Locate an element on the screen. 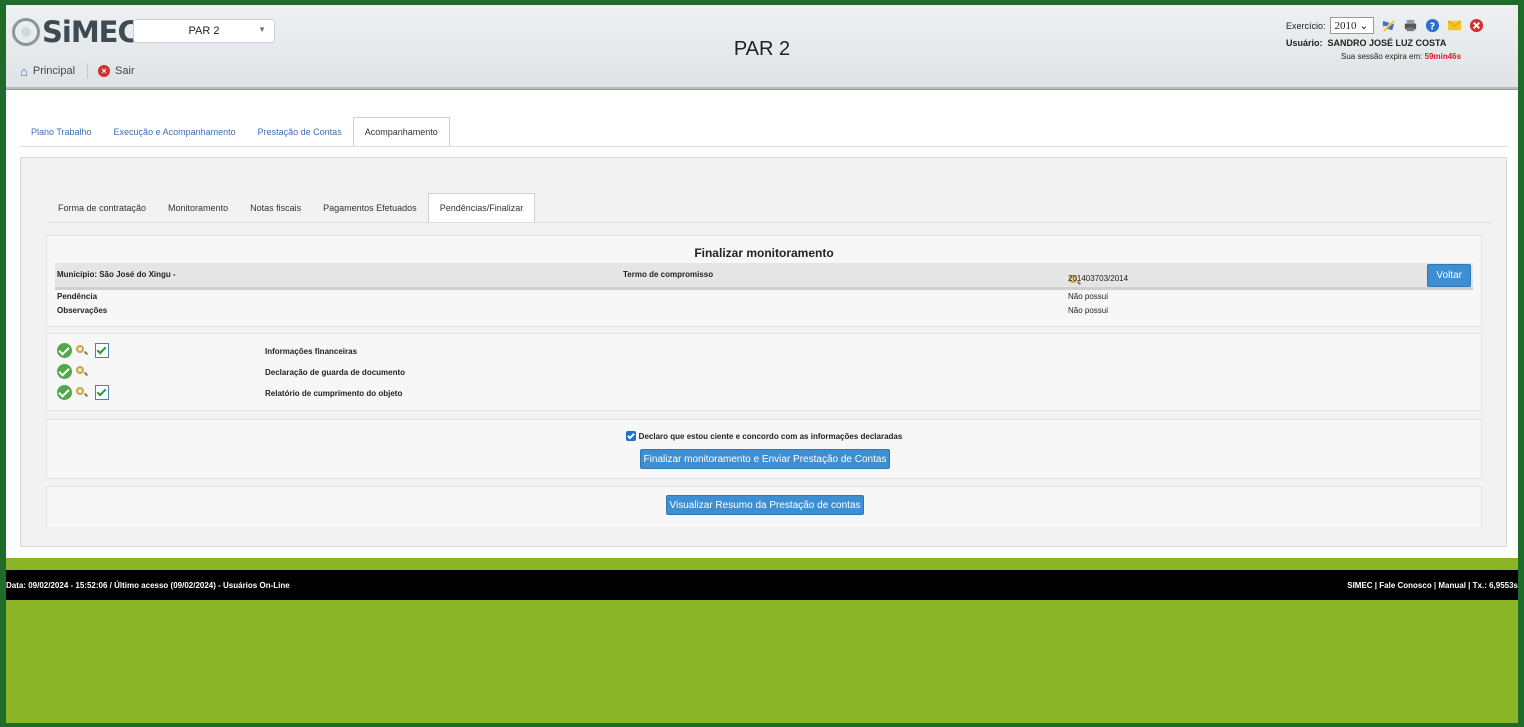  observacoes-value: Não possui is located at coordinates (1088, 310).